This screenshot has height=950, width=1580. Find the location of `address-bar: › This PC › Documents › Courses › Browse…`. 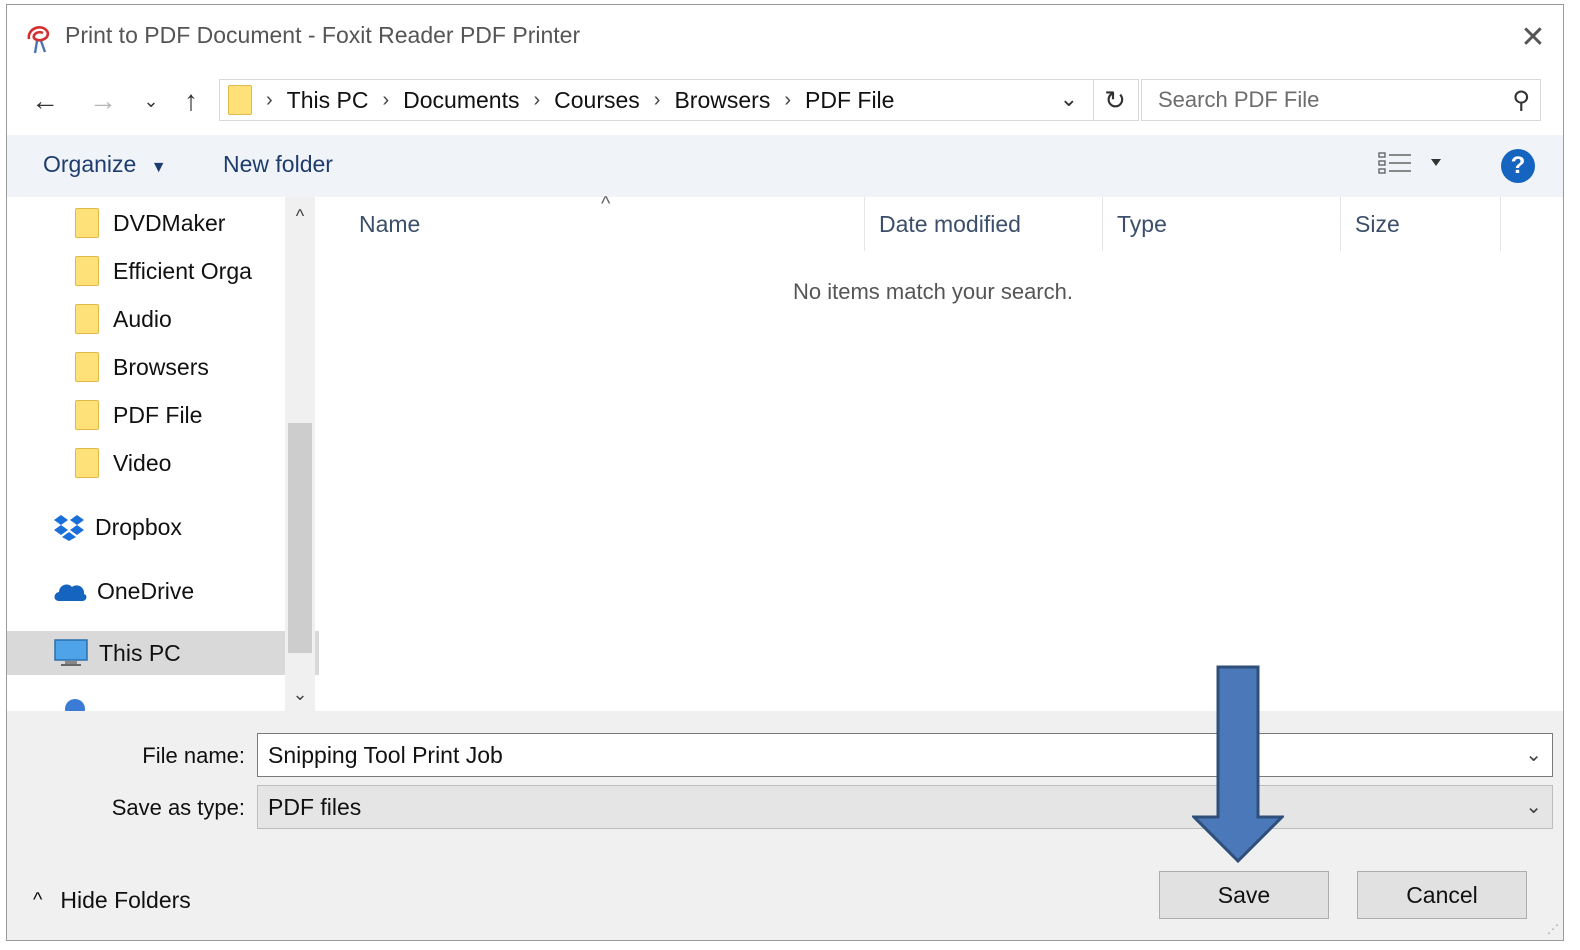

address-bar: › This PC › Documents › Courses › Browse… is located at coordinates (679, 100).